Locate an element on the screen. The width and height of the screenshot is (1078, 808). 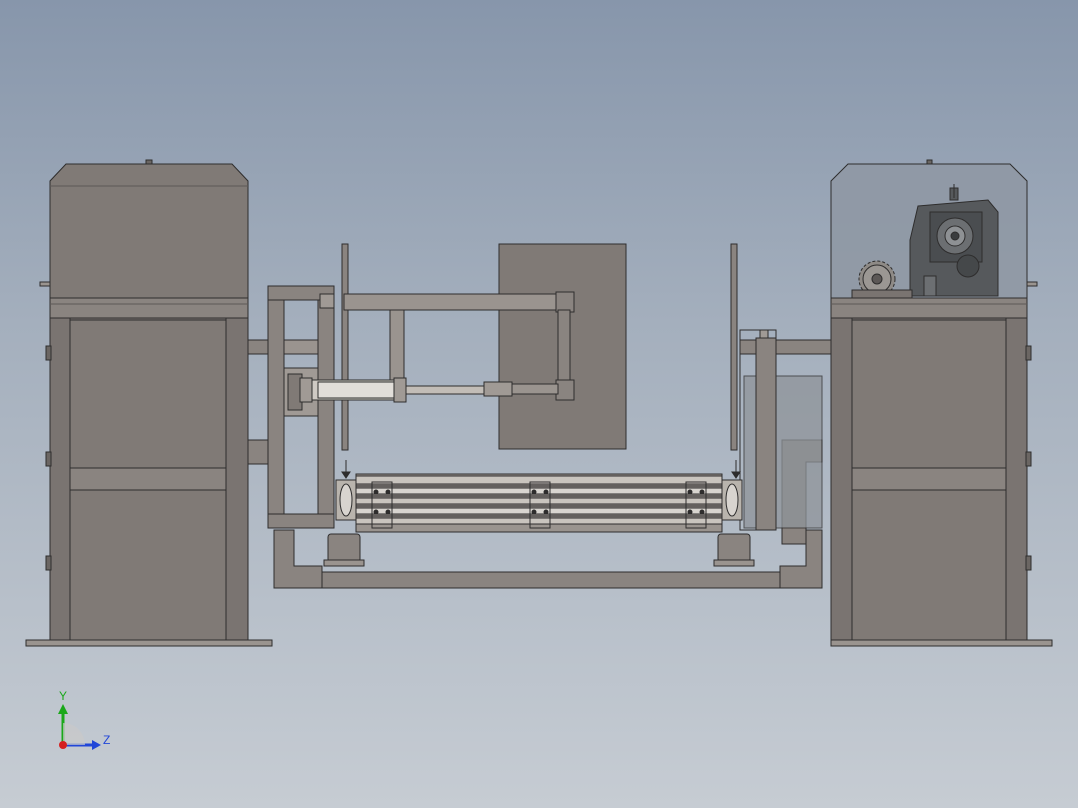
axis-triad: Y Z is located at coordinates (84, 719).